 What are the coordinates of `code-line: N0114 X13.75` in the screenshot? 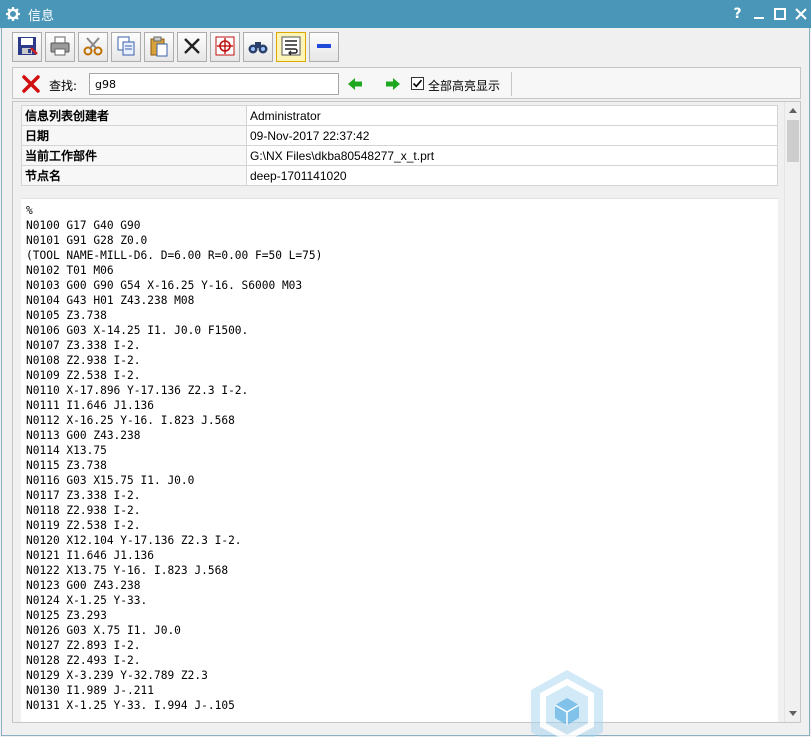 It's located at (66, 450).